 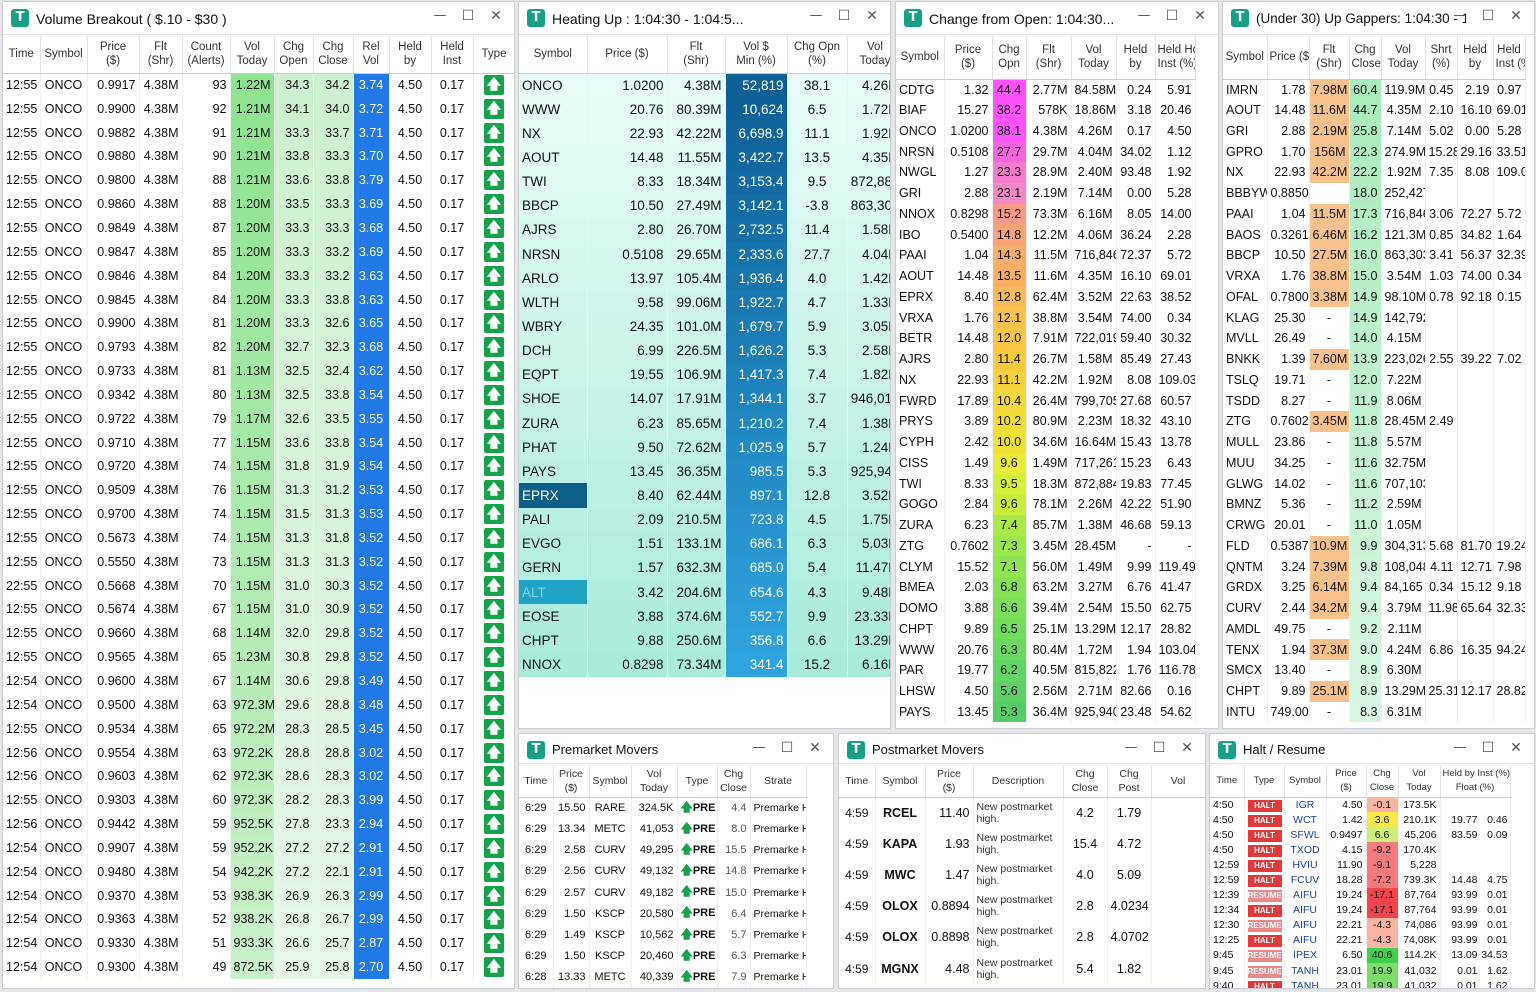 I want to click on table-row: 12:59 HALT HVIU 11.90 -9.1 5,228, so click(x=1360, y=865).